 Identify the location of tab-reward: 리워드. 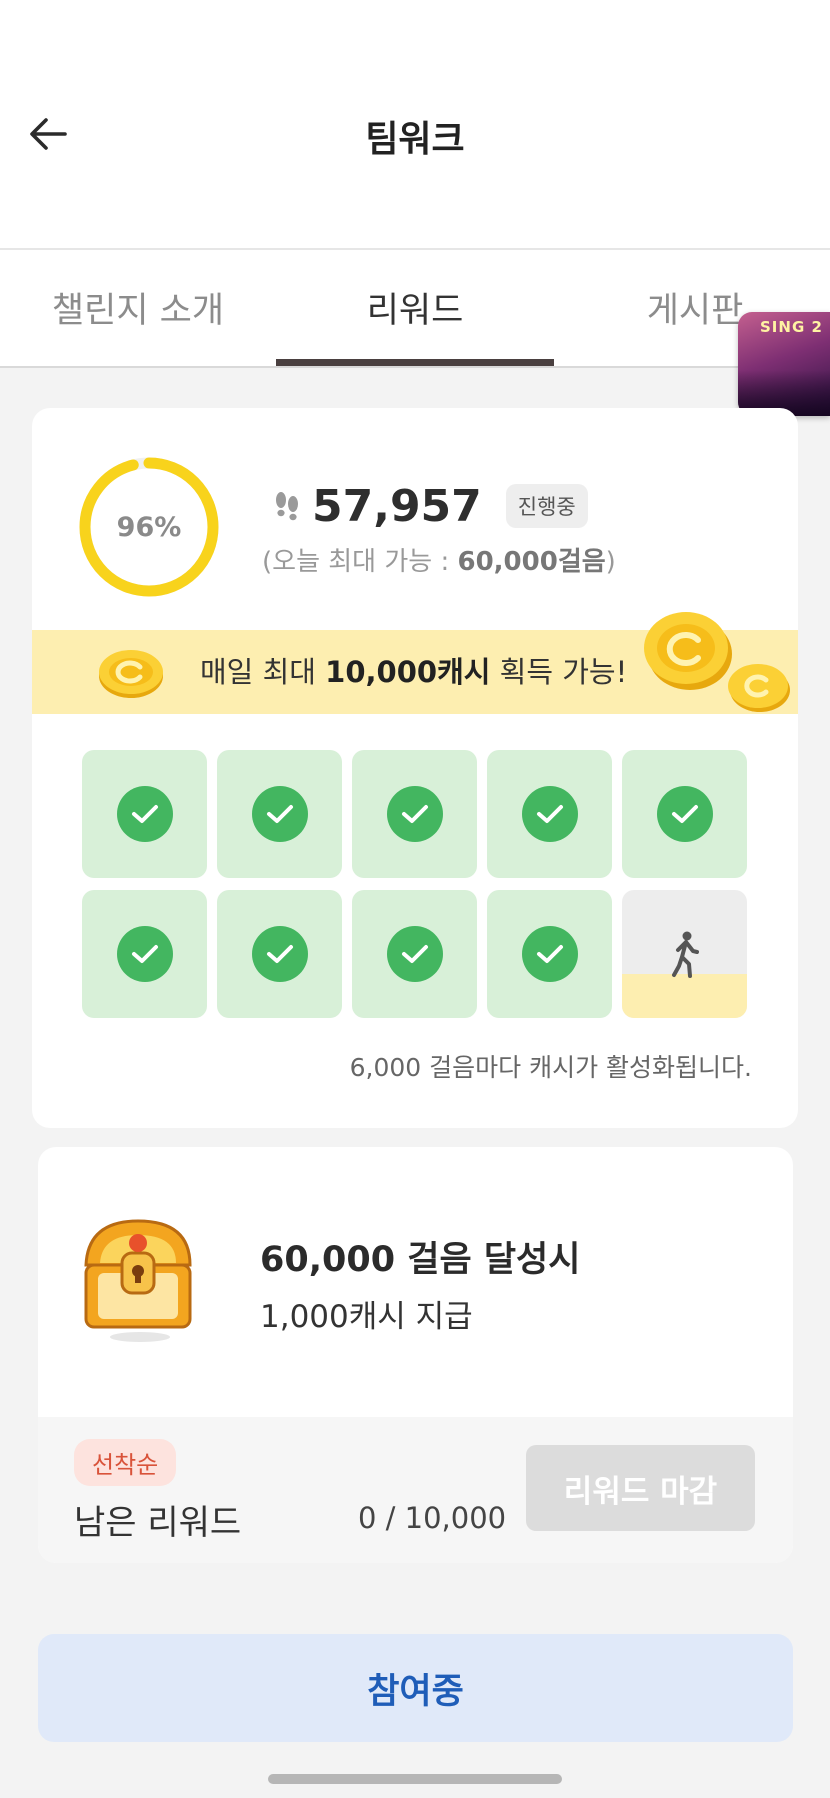
(415, 307).